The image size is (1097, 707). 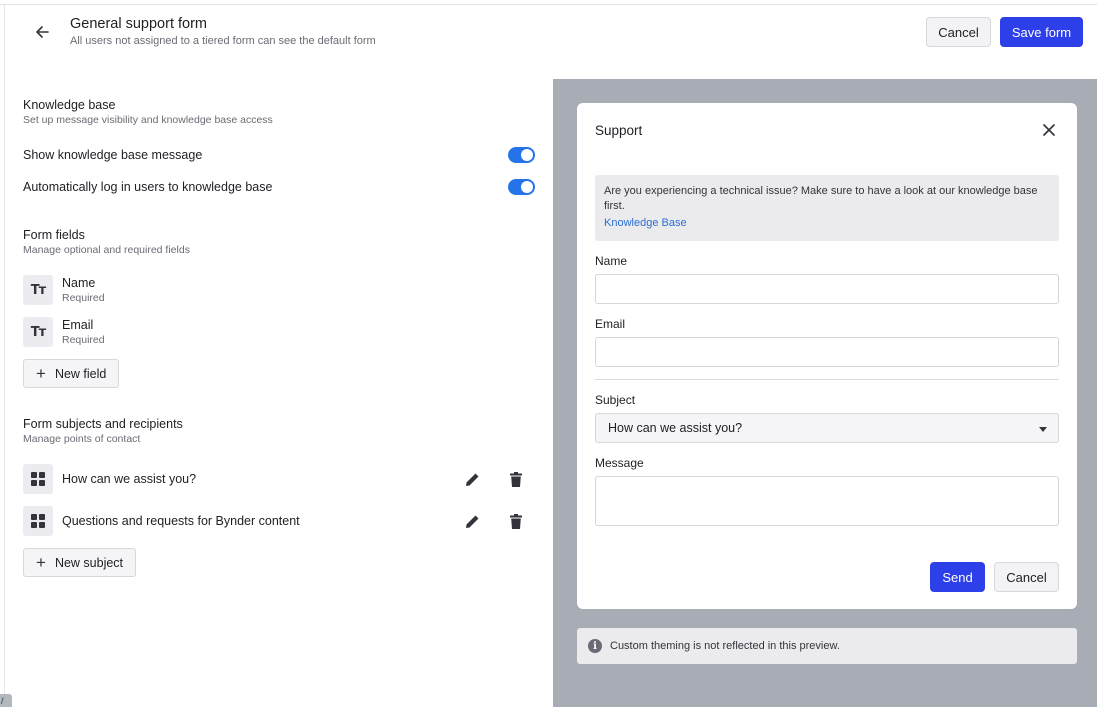 I want to click on cancel-button: Cancel, so click(x=958, y=32).